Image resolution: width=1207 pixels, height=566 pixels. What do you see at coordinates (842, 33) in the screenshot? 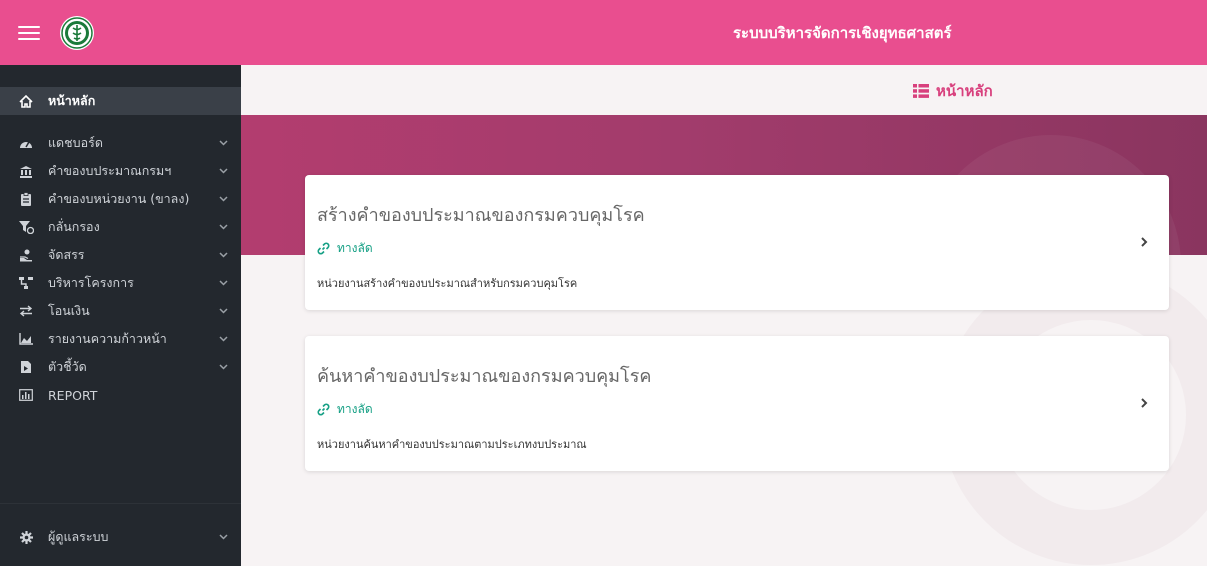
I see `app-title: ระบบบริหารจัดการเชิงยุทธศาสตร์` at bounding box center [842, 33].